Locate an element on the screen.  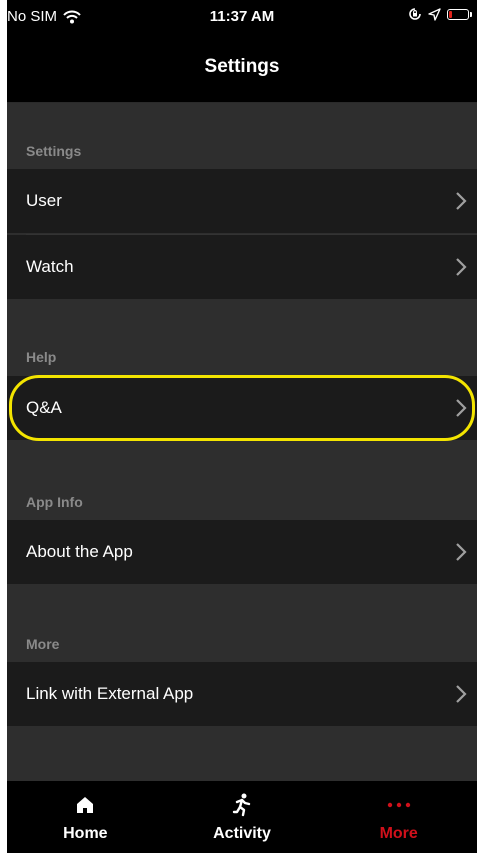
running-person-icon is located at coordinates (241, 805).